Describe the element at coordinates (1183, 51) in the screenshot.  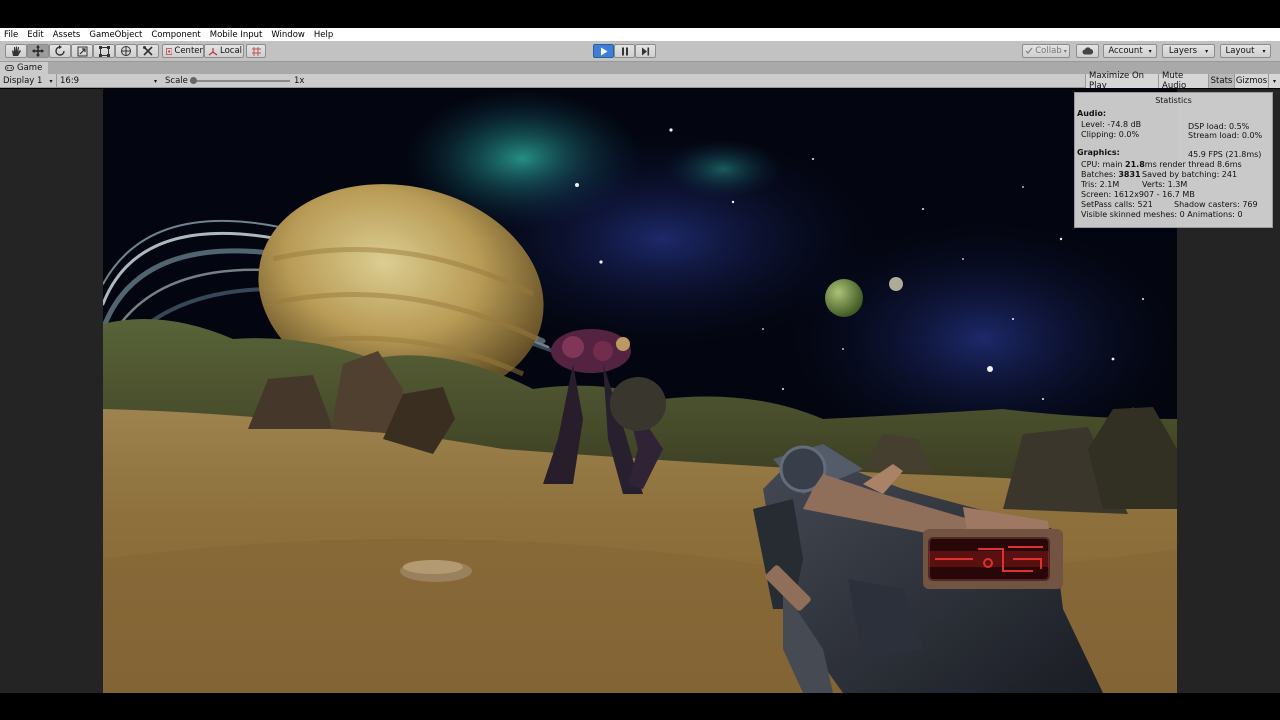
I see `layers-label: Layers` at that location.